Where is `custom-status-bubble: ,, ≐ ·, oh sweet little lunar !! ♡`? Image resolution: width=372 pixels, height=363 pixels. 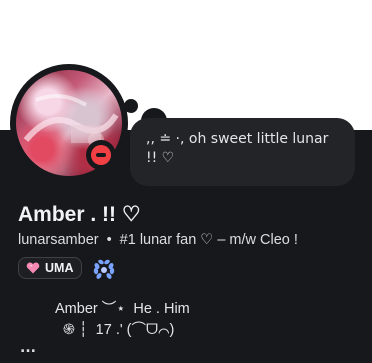 custom-status-bubble: ,, ≐ ·, oh sweet little lunar !! ♡ is located at coordinates (242, 152).